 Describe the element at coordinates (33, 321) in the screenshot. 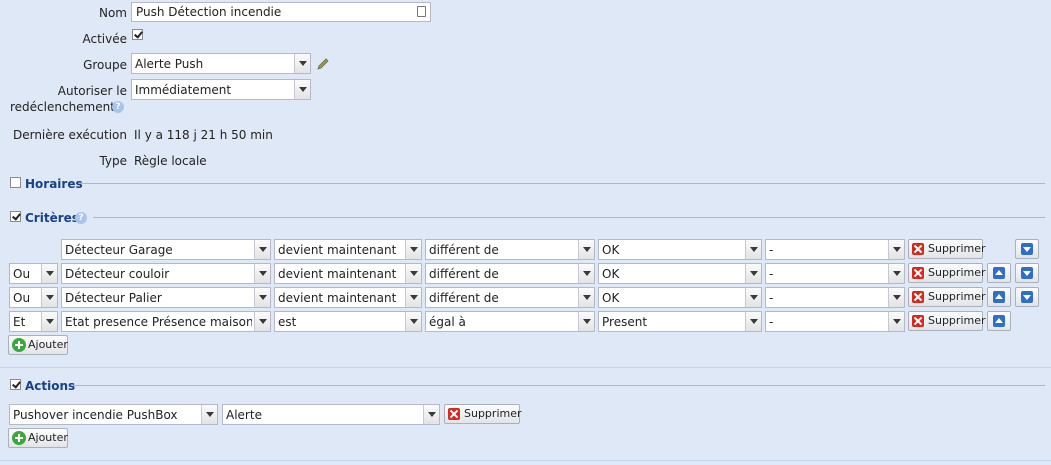

I see `criteria-operator-select: Et` at that location.